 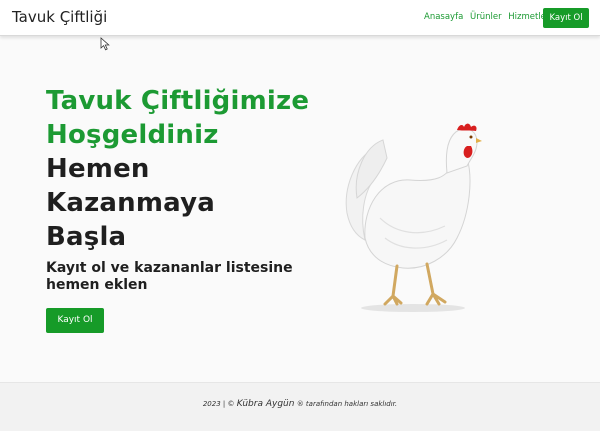 I want to click on hero-heading-line-2: Hoşgeldiniz, so click(x=132, y=135).